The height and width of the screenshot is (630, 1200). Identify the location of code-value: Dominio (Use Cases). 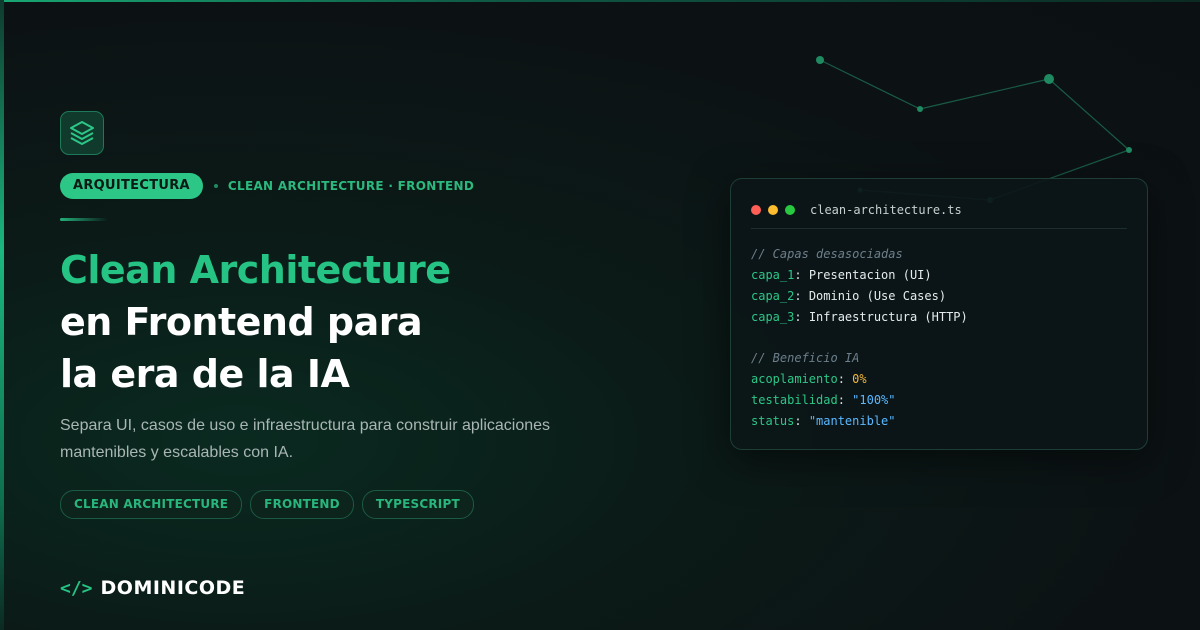
(877, 296).